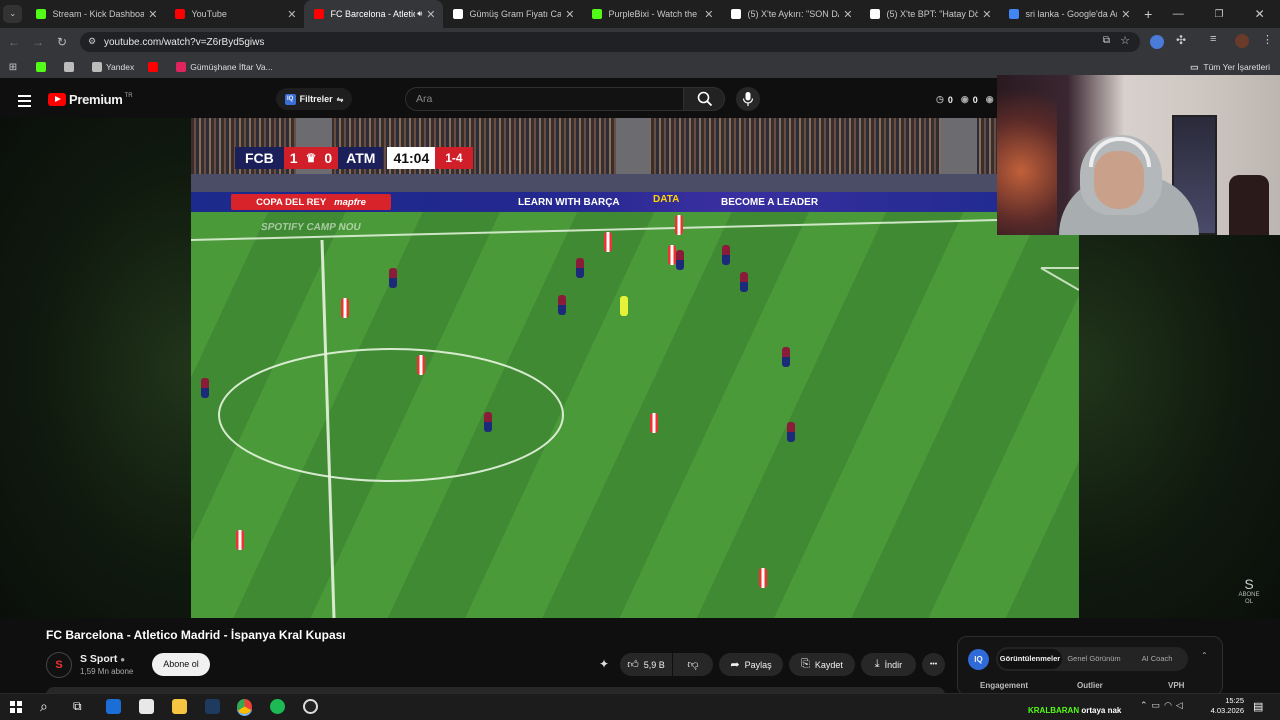  I want to click on collapse-chevron-icon: ⌃, so click(1204, 655).